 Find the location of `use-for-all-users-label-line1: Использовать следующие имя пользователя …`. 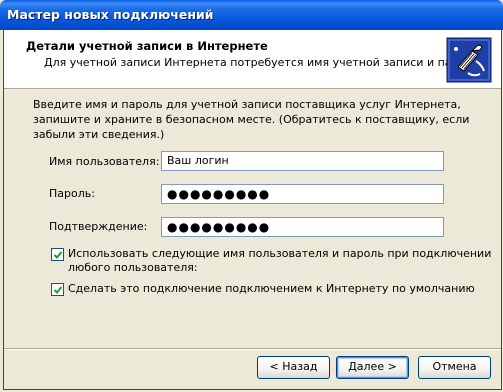

use-for-all-users-label-line1: Использовать следующие имя пользователя … is located at coordinates (280, 253).